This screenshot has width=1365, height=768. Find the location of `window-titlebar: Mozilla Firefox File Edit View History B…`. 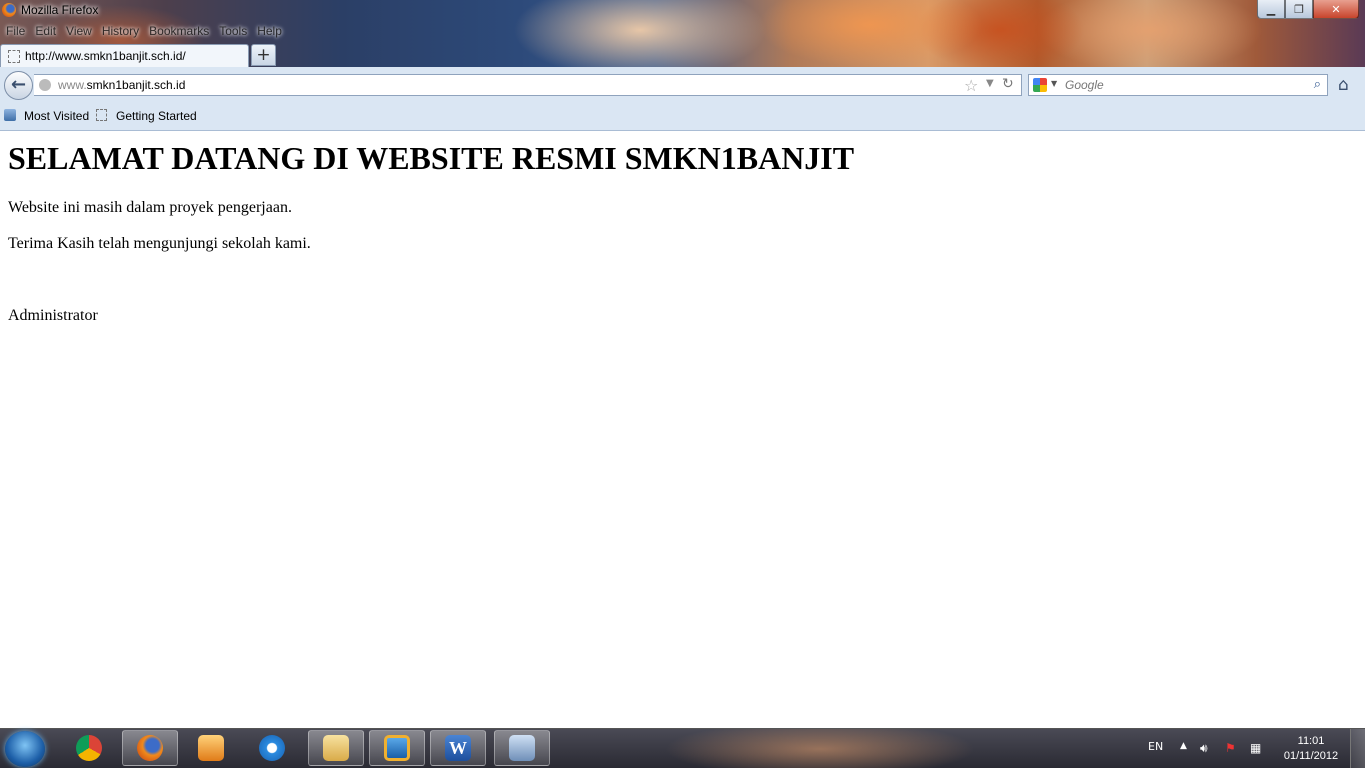

window-titlebar: Mozilla Firefox File Edit View History B… is located at coordinates (682, 33).